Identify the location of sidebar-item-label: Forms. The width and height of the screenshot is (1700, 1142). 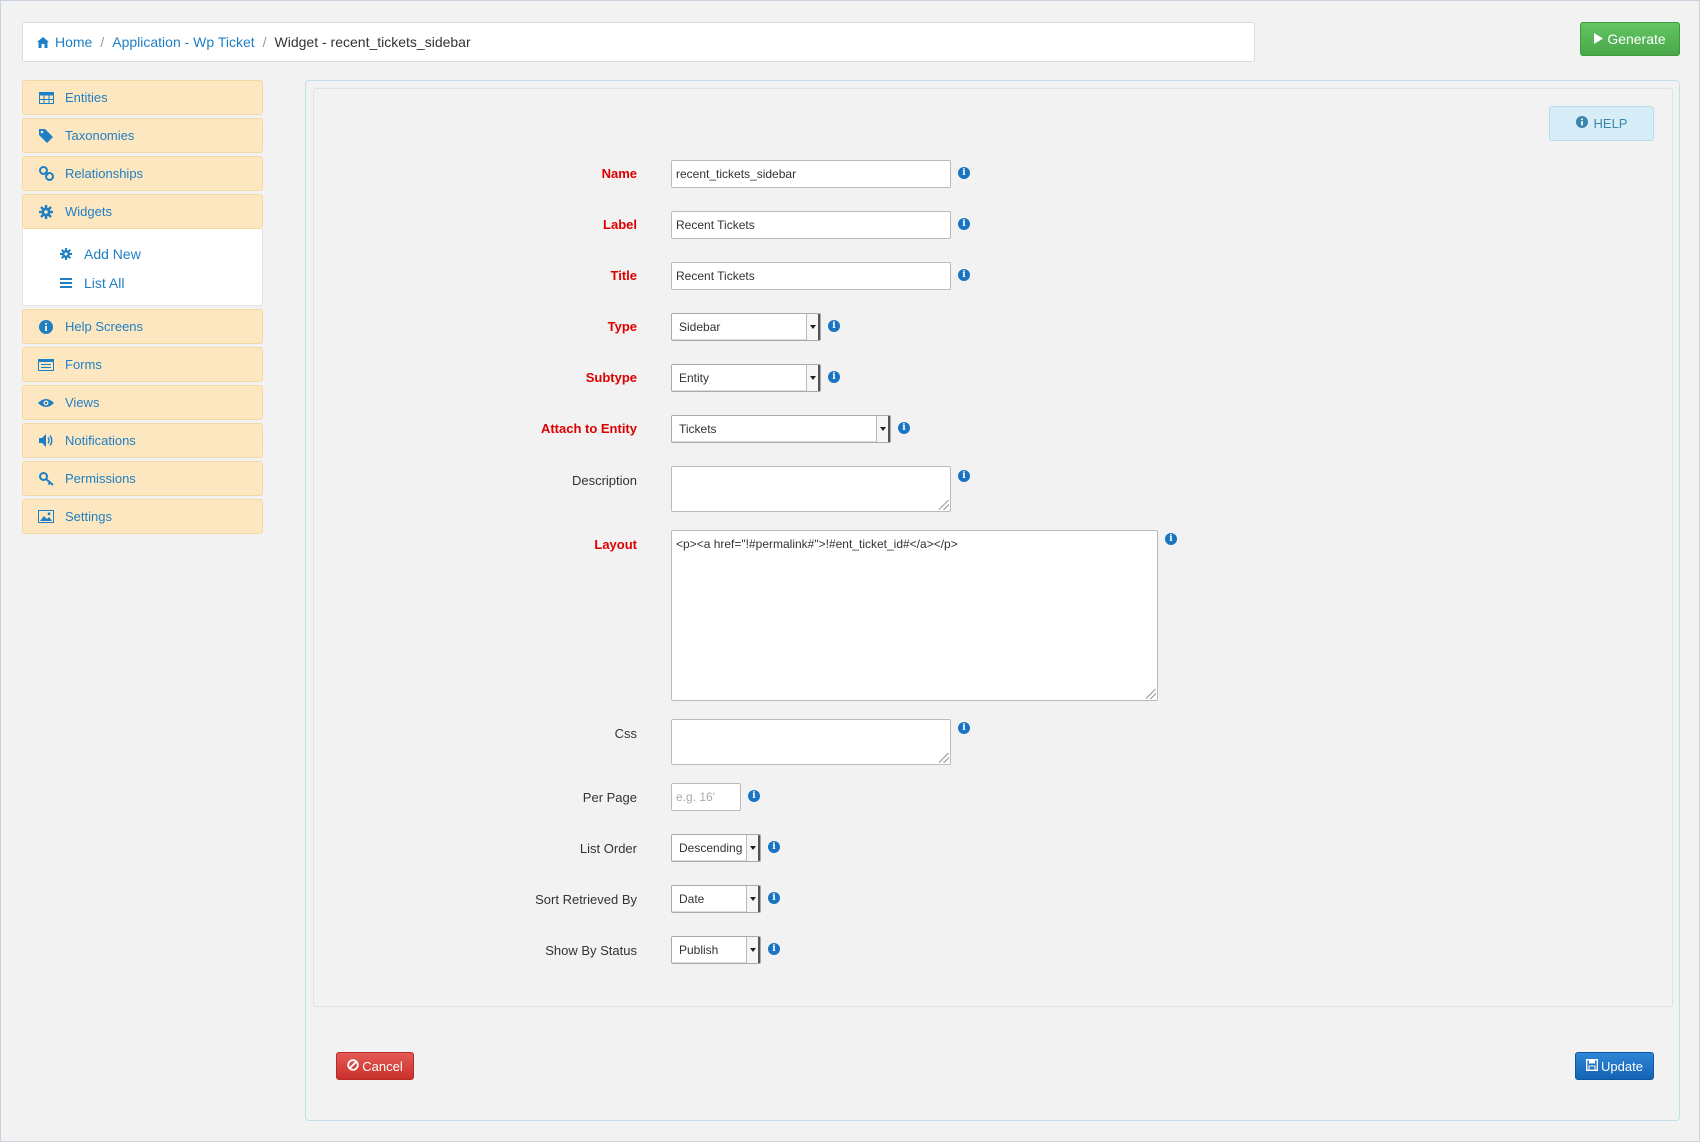
(83, 364).